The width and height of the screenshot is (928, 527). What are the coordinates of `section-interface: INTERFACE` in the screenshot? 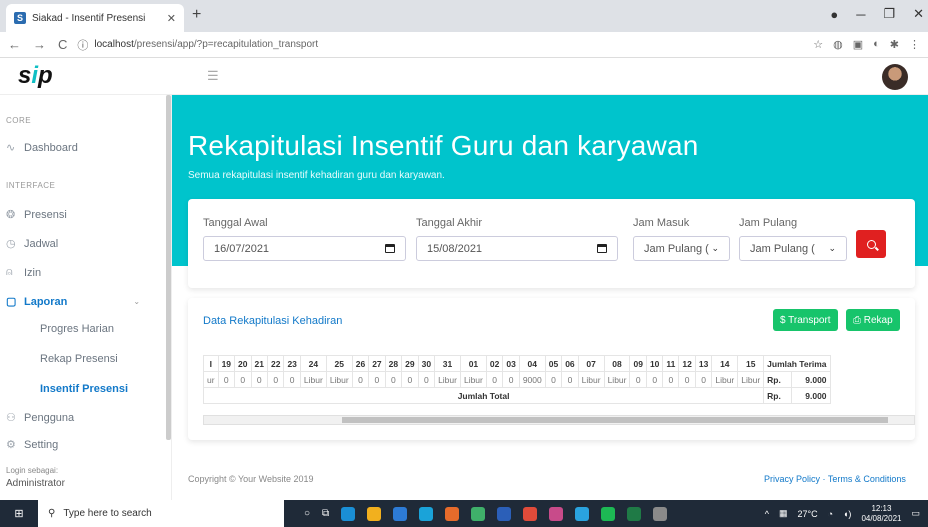 It's located at (31, 185).